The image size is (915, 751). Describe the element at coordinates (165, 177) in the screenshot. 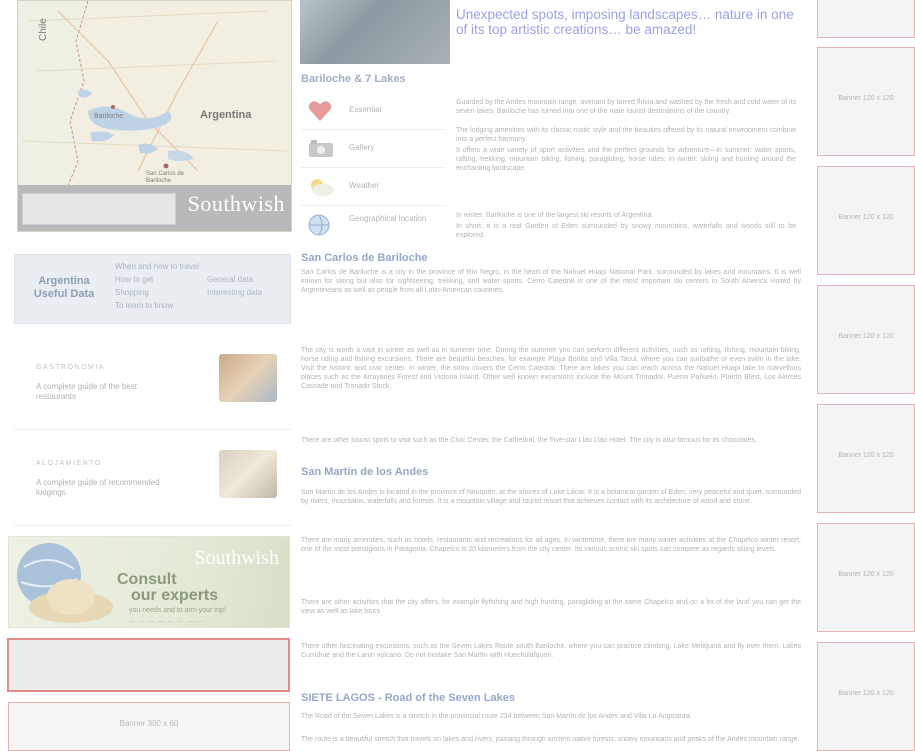

I see `map-label-san-carlos: San Carlos de Bariloche` at that location.